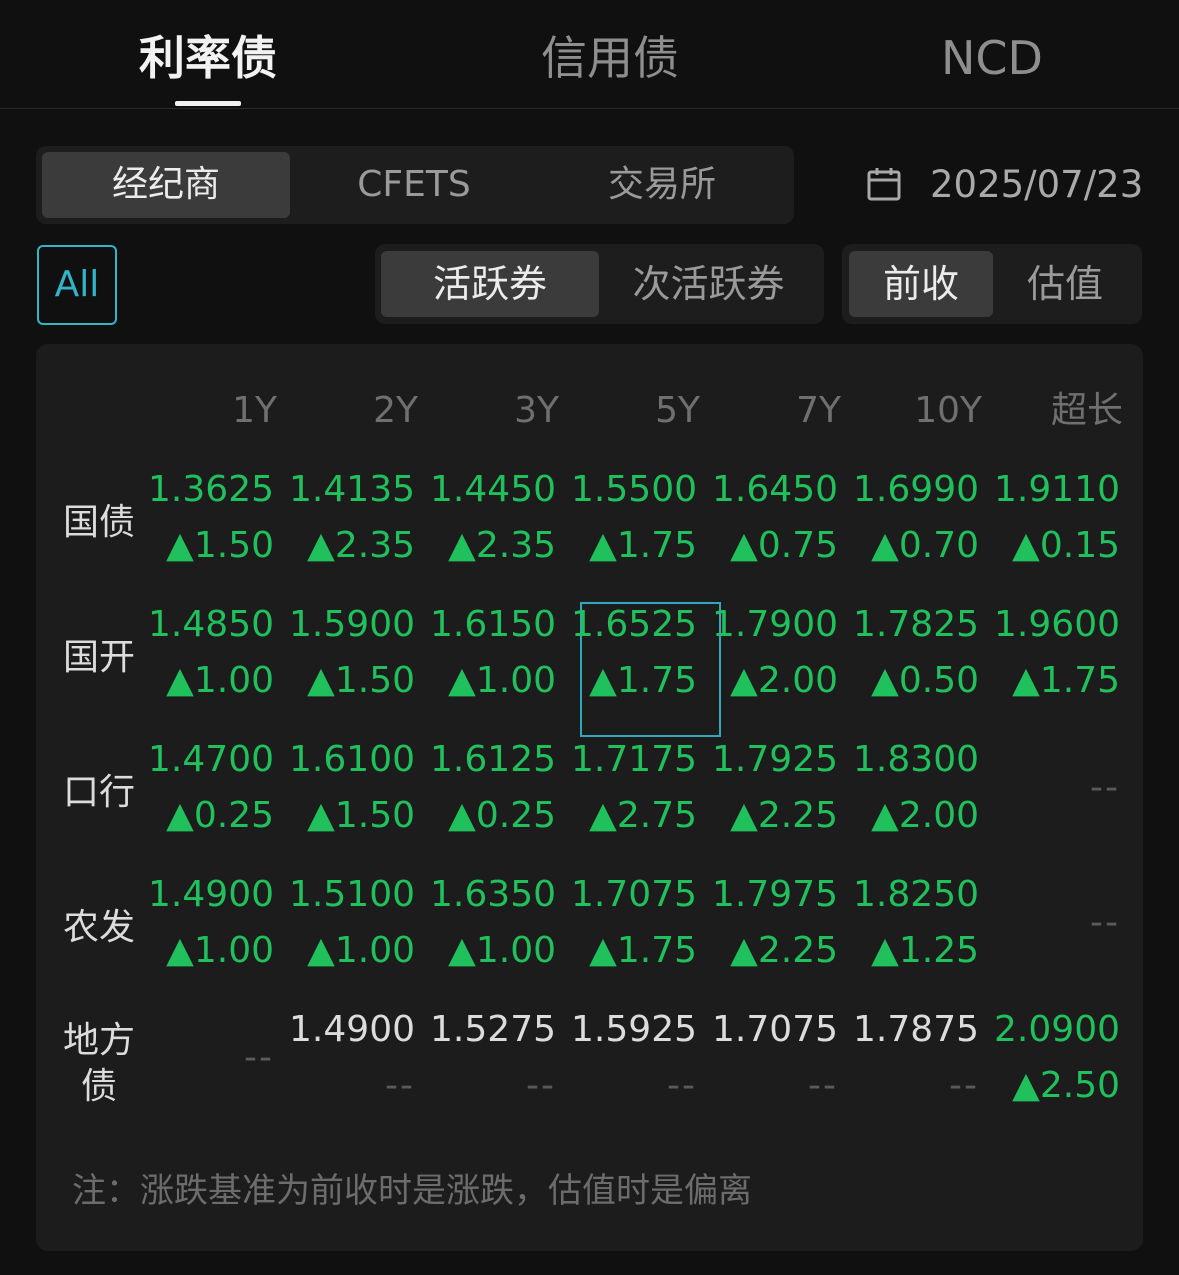  Describe the element at coordinates (677, 410) in the screenshot. I see `col-header-5y: 5Y` at that location.